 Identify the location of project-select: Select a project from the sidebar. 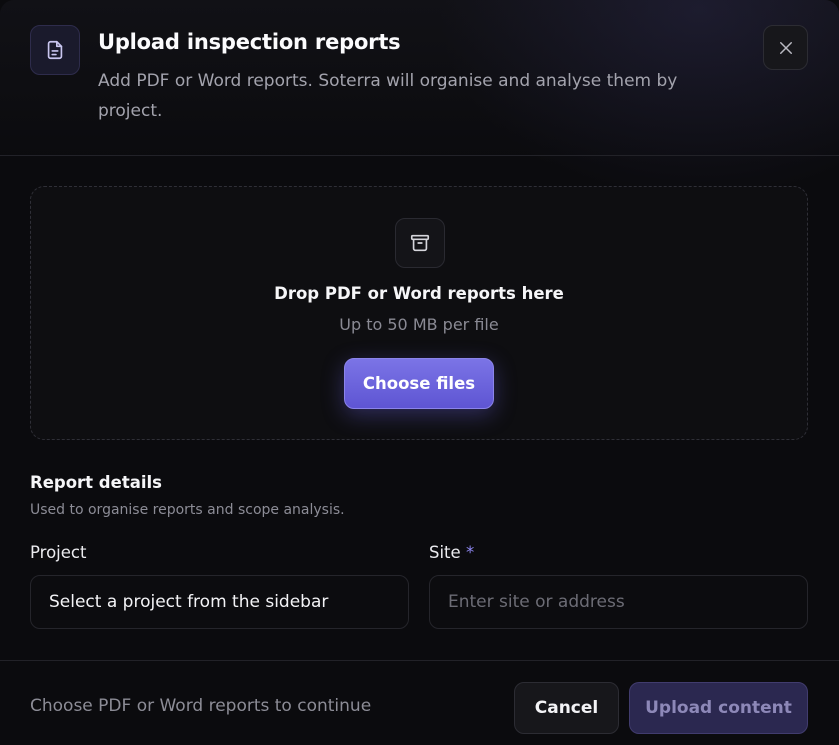
(219, 602).